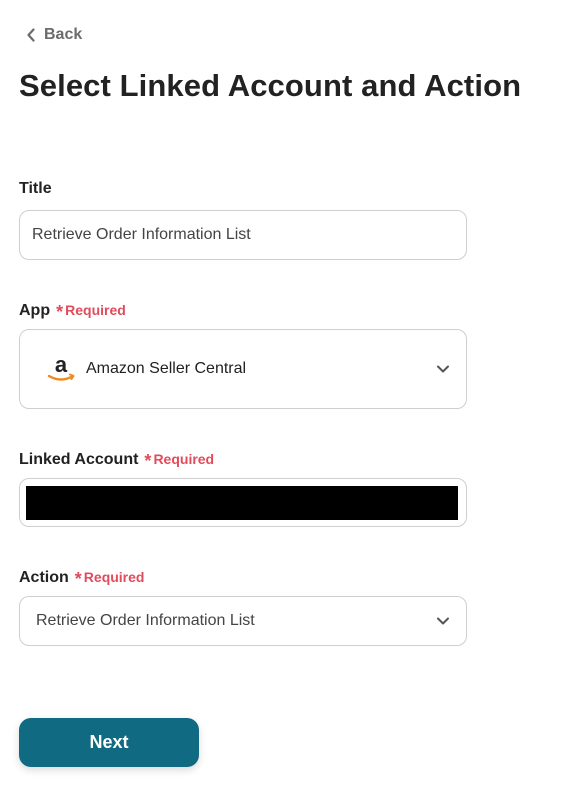 The height and width of the screenshot is (797, 566). I want to click on title-label-text: Title, so click(35, 188).